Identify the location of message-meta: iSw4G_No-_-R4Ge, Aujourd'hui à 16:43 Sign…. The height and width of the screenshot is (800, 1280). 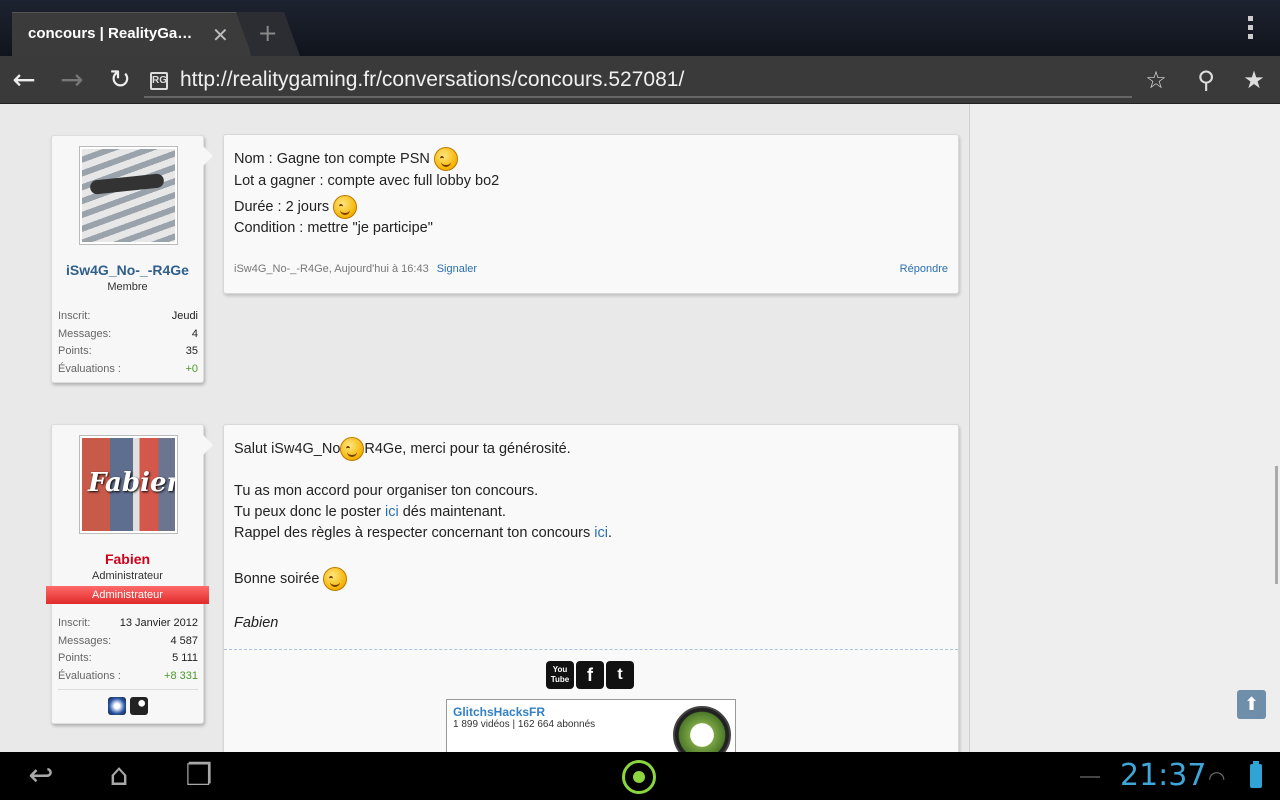
(355, 269).